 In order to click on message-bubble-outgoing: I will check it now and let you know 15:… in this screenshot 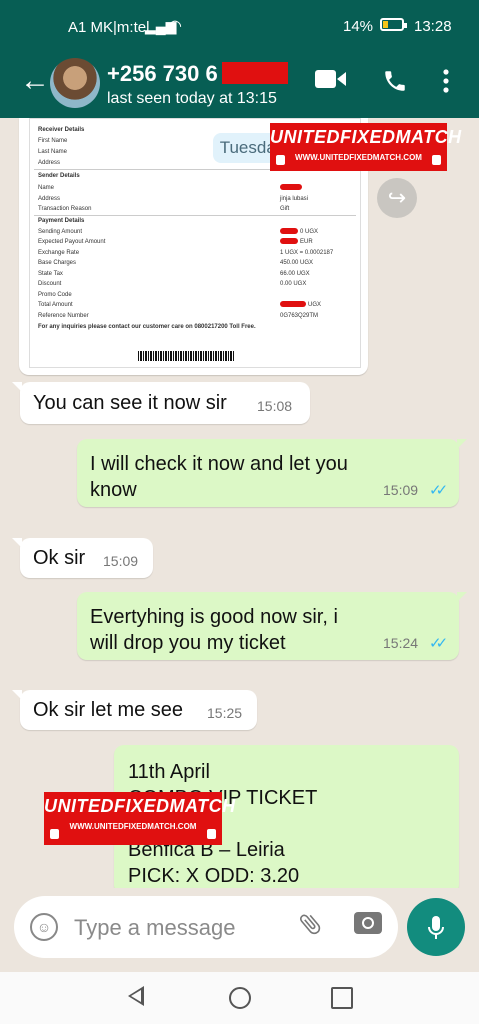, I will do `click(272, 473)`.